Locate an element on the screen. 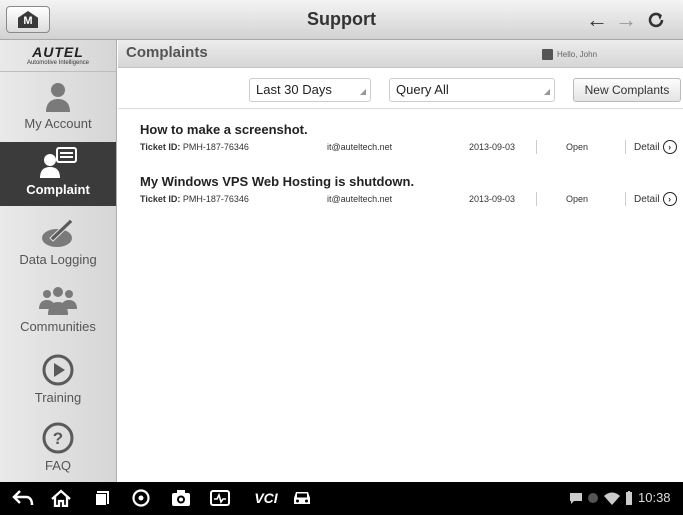 This screenshot has height=515, width=683. recent-apps-button is located at coordinates (102, 498).